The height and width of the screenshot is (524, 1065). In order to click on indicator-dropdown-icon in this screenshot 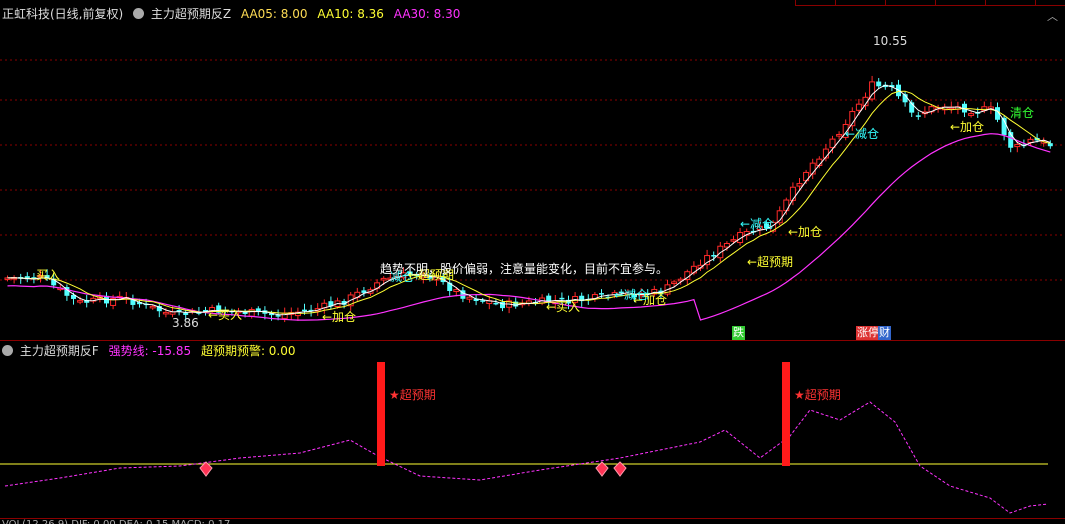, I will do `click(7, 350)`.